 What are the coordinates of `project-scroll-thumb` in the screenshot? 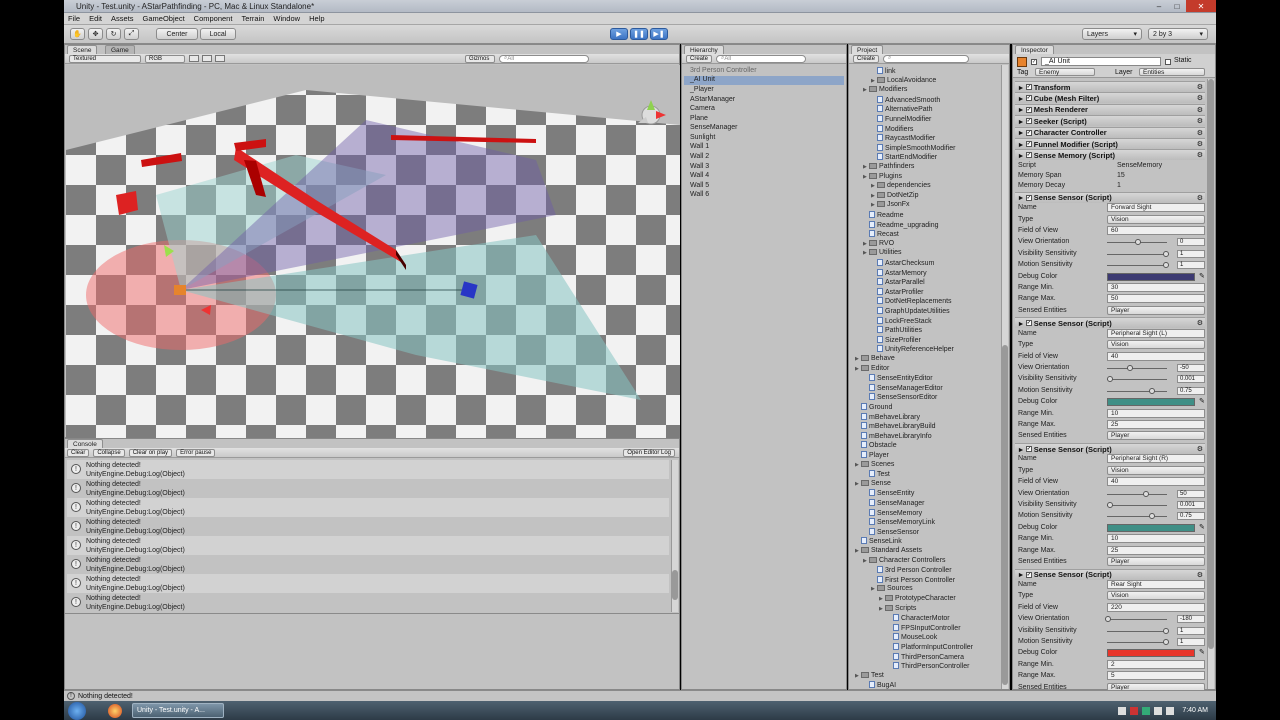 It's located at (1005, 515).